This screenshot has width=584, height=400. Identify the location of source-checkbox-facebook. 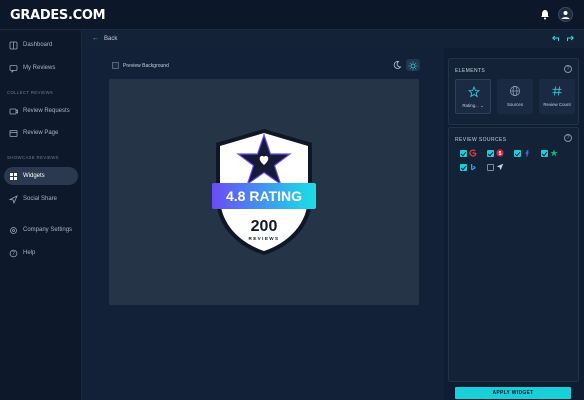
(517, 153).